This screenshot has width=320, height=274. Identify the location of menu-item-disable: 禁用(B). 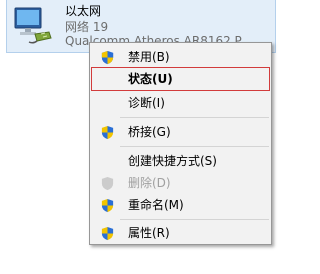
(180, 57).